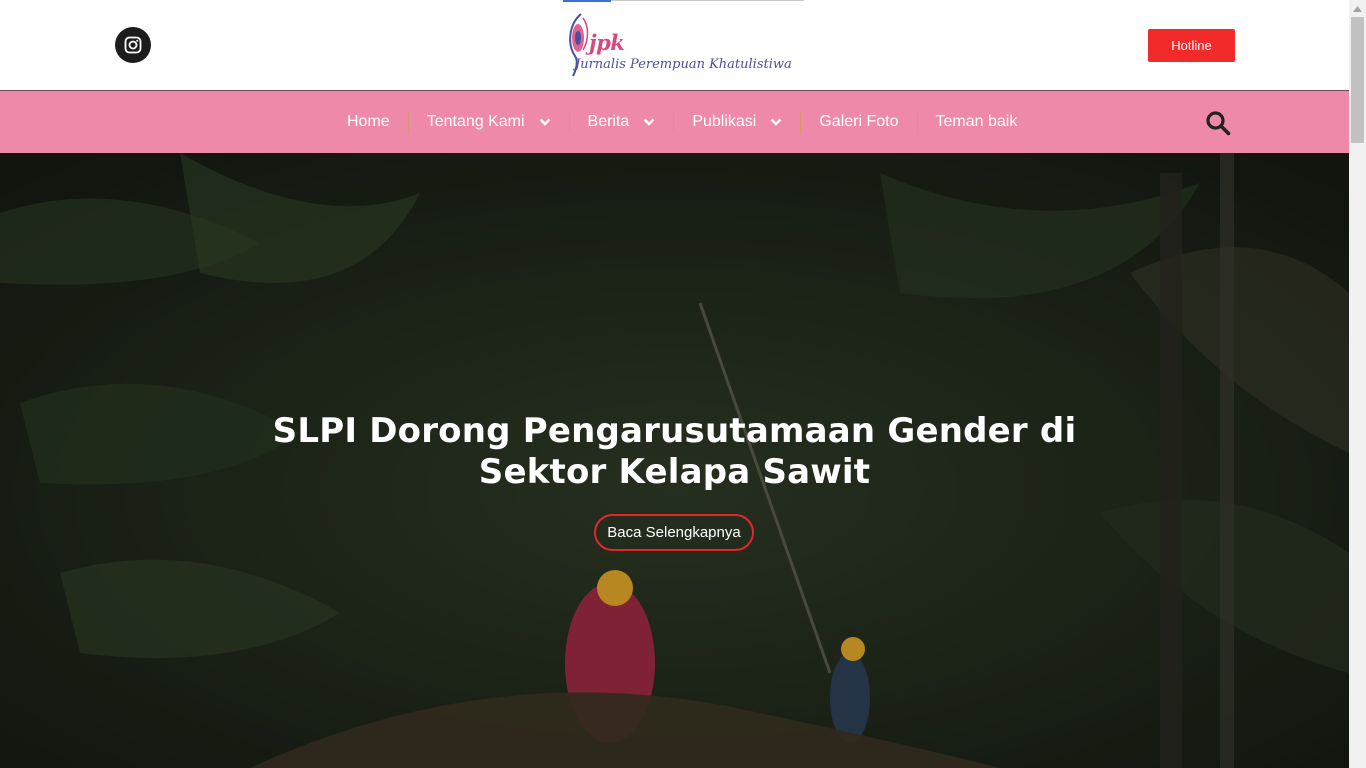  What do you see at coordinates (587, 1) in the screenshot?
I see `logo-top-bar` at bounding box center [587, 1].